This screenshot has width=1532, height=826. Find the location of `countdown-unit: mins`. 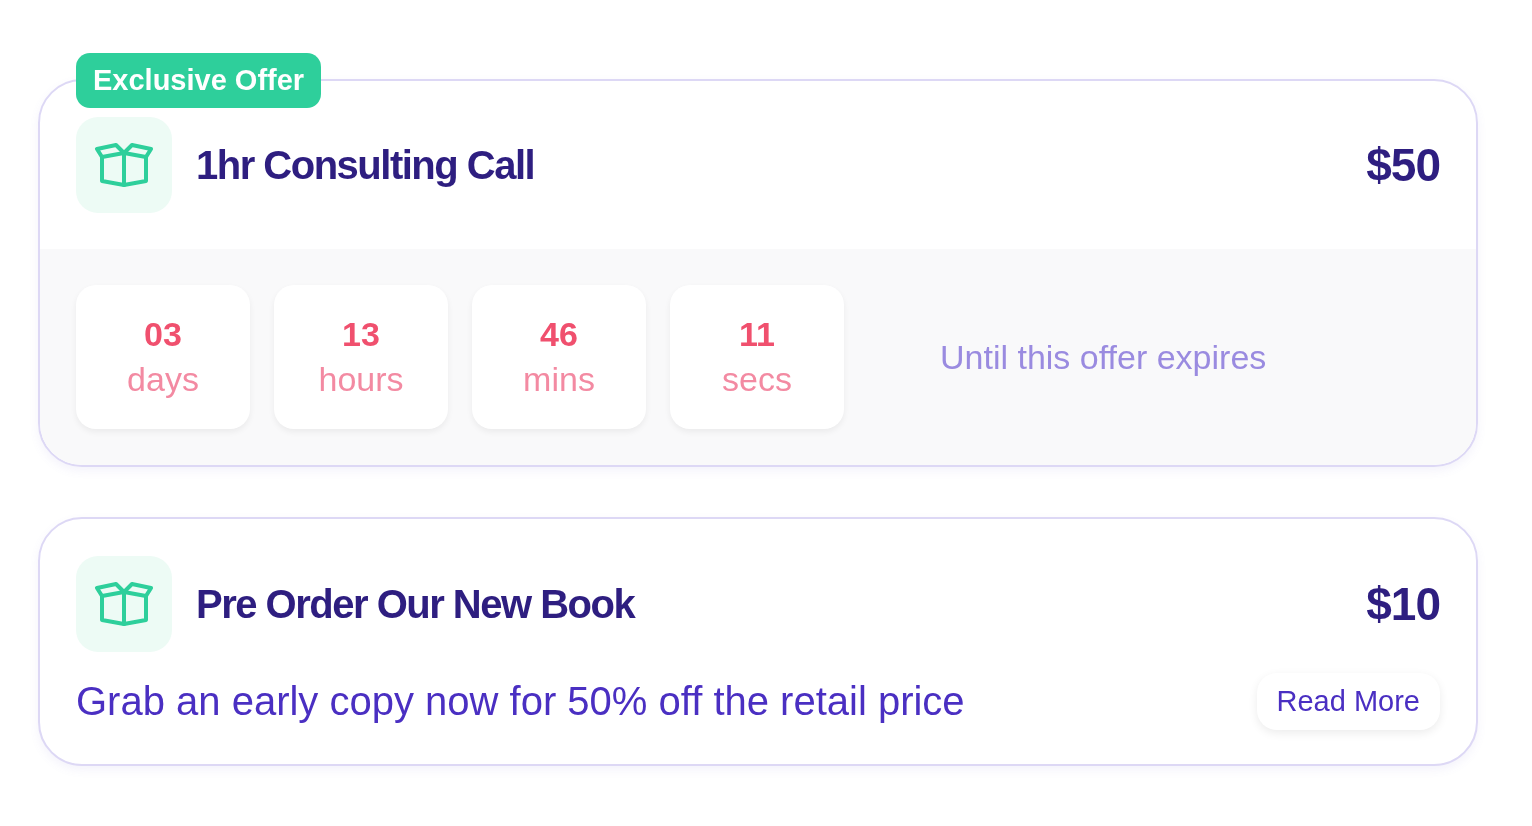

countdown-unit: mins is located at coordinates (559, 379).